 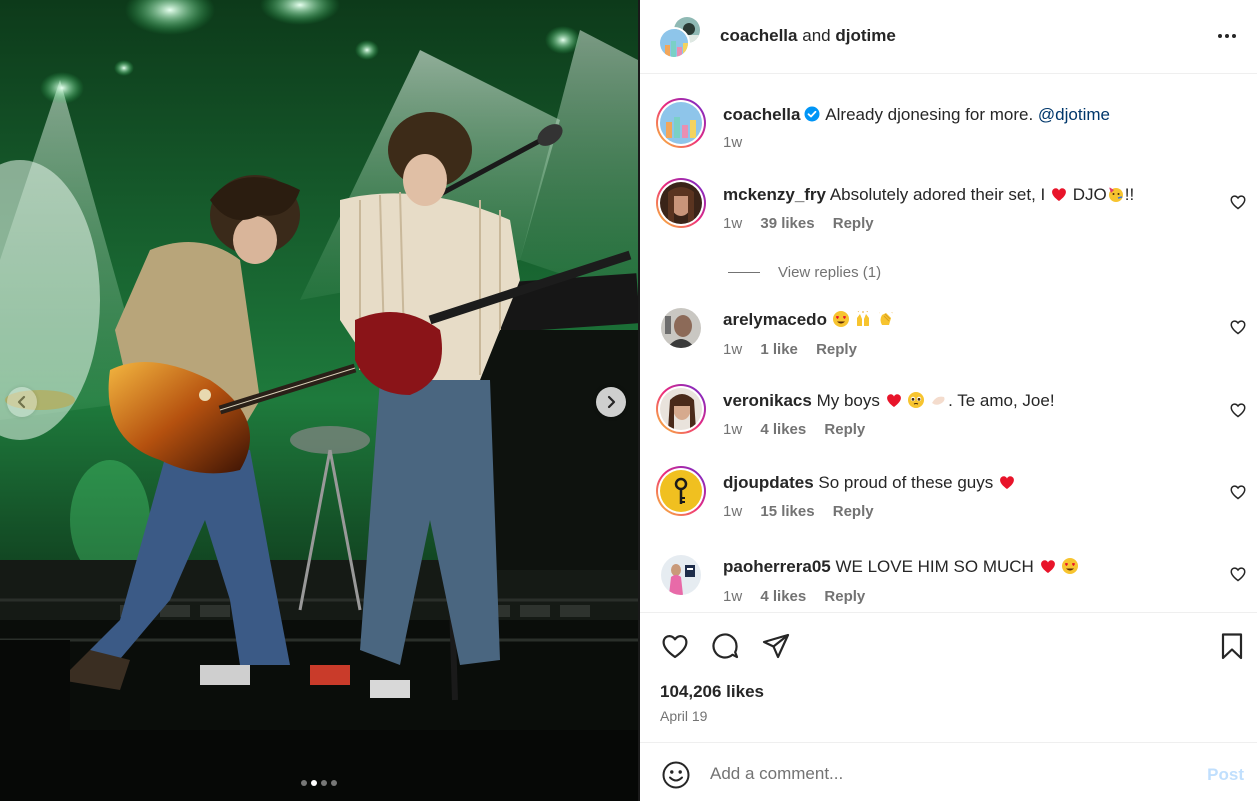 What do you see at coordinates (934, 566) in the screenshot?
I see `comment-body: WE LOVE HIM SO MUCH` at bounding box center [934, 566].